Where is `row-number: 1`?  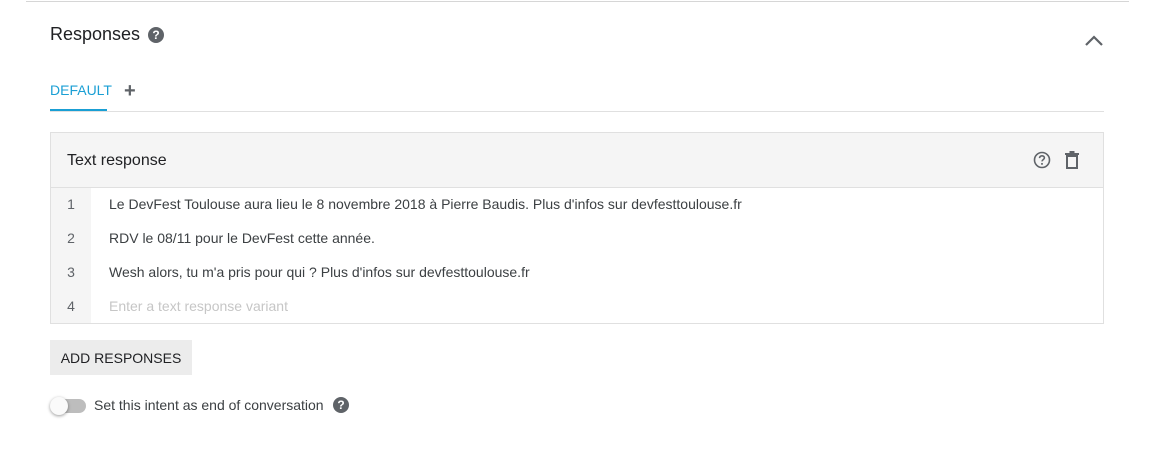 row-number: 1 is located at coordinates (71, 204).